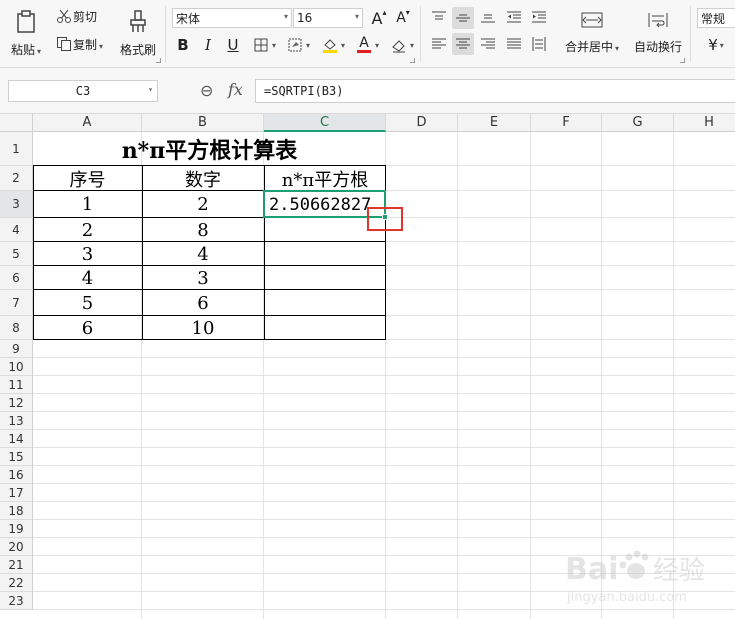  I want to click on decrease-indent-button, so click(514, 17).